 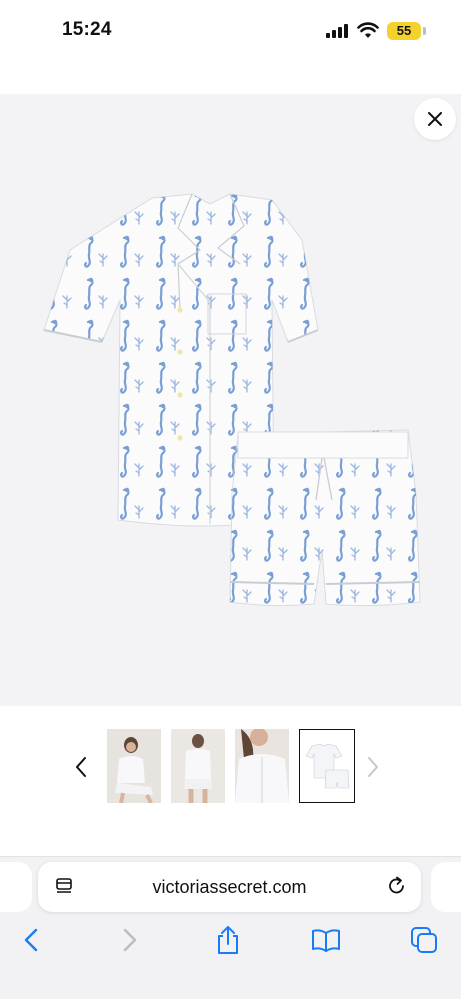 I want to click on chevron-left-icon, so click(x=81, y=767).